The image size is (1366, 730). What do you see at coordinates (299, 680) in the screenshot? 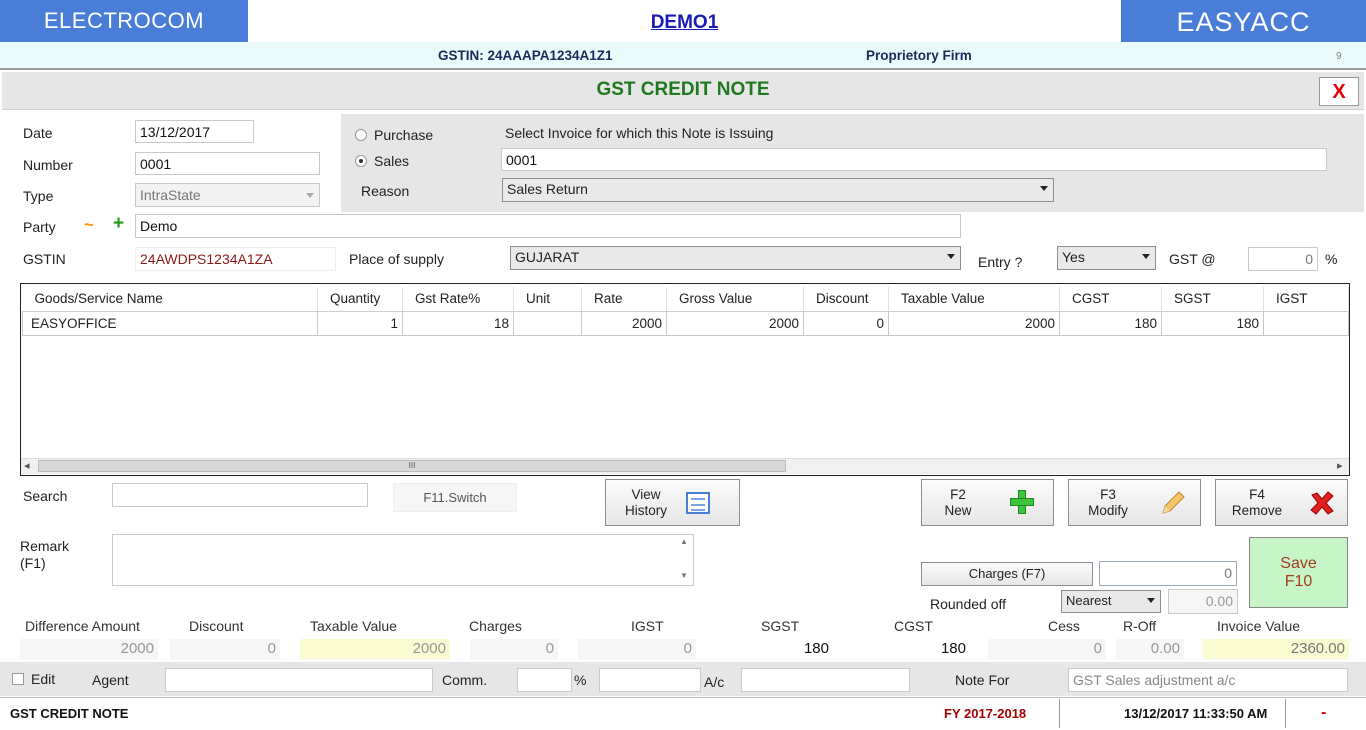
I see `agent-field` at bounding box center [299, 680].